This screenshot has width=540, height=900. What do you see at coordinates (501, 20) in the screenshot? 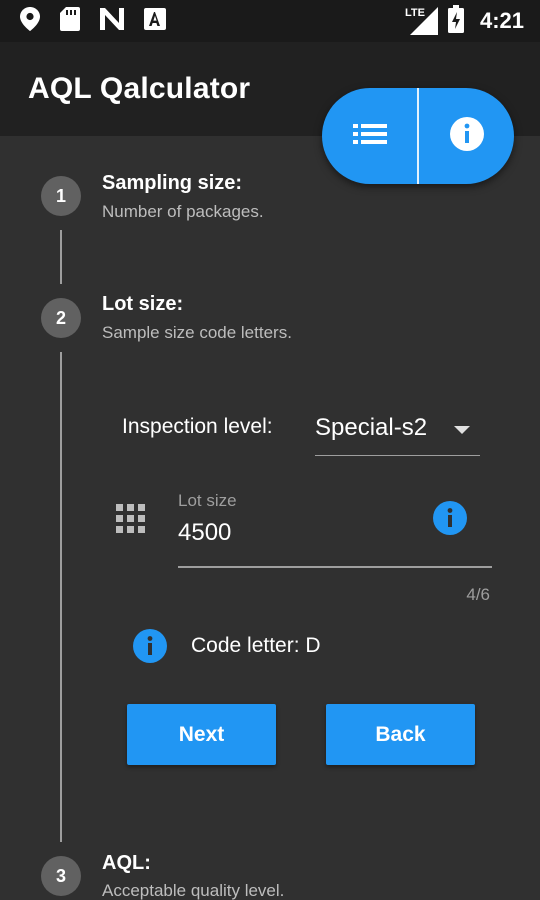
I see `status-time: 4:21` at bounding box center [501, 20].